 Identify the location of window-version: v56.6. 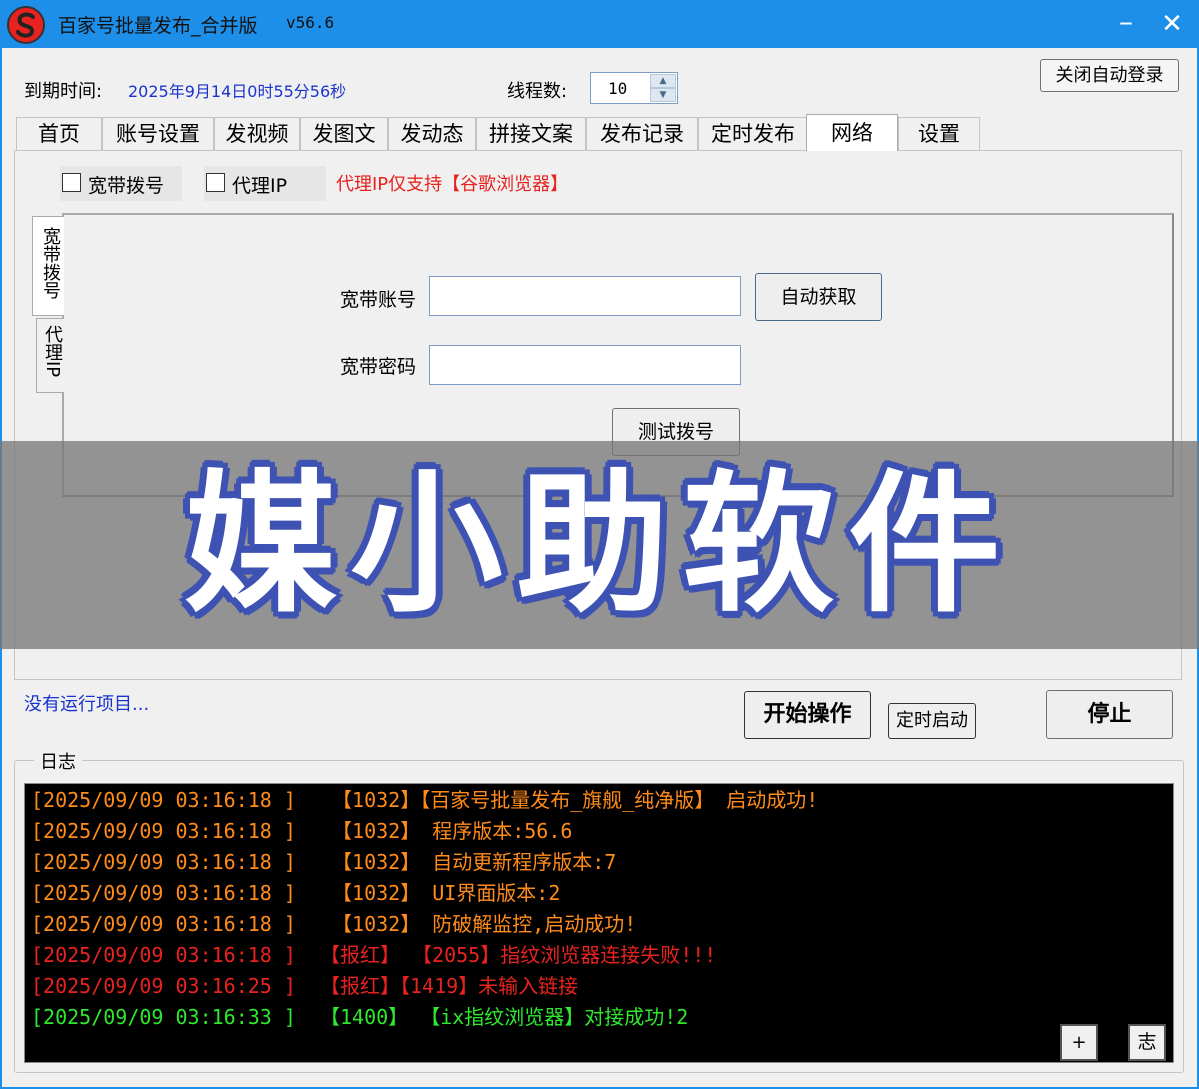
(310, 22).